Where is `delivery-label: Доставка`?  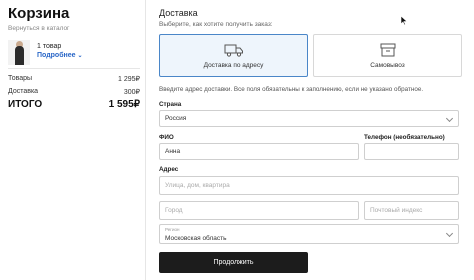
delivery-label: Доставка is located at coordinates (23, 91).